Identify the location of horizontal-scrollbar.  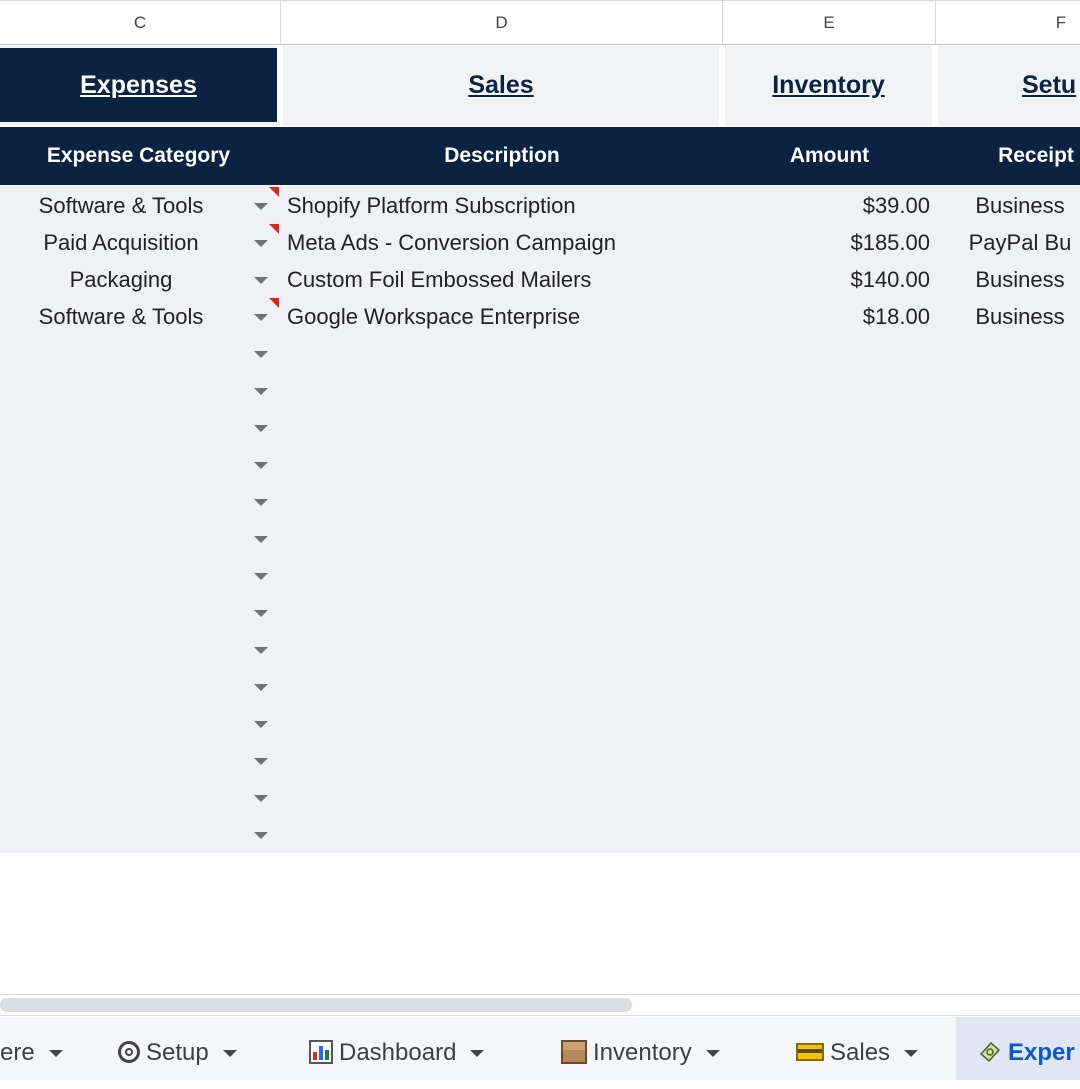
(540, 1005).